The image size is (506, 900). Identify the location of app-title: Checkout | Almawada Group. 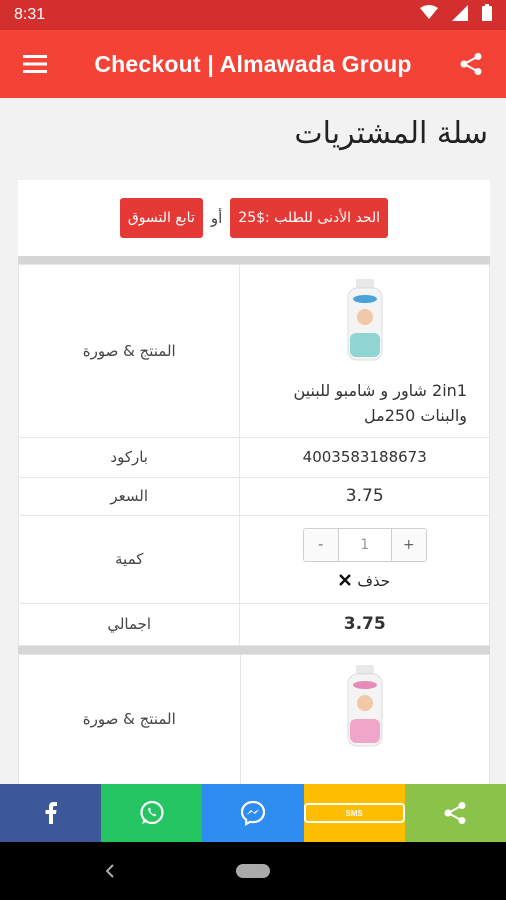
(253, 63).